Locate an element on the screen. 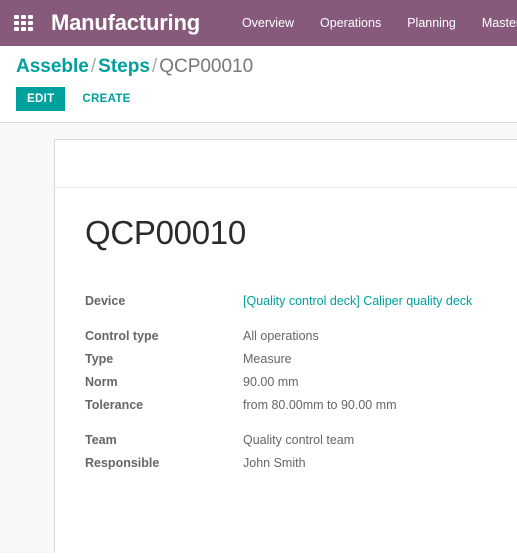 This screenshot has height=558, width=517. field-label-tolerance: Tolerance is located at coordinates (114, 404).